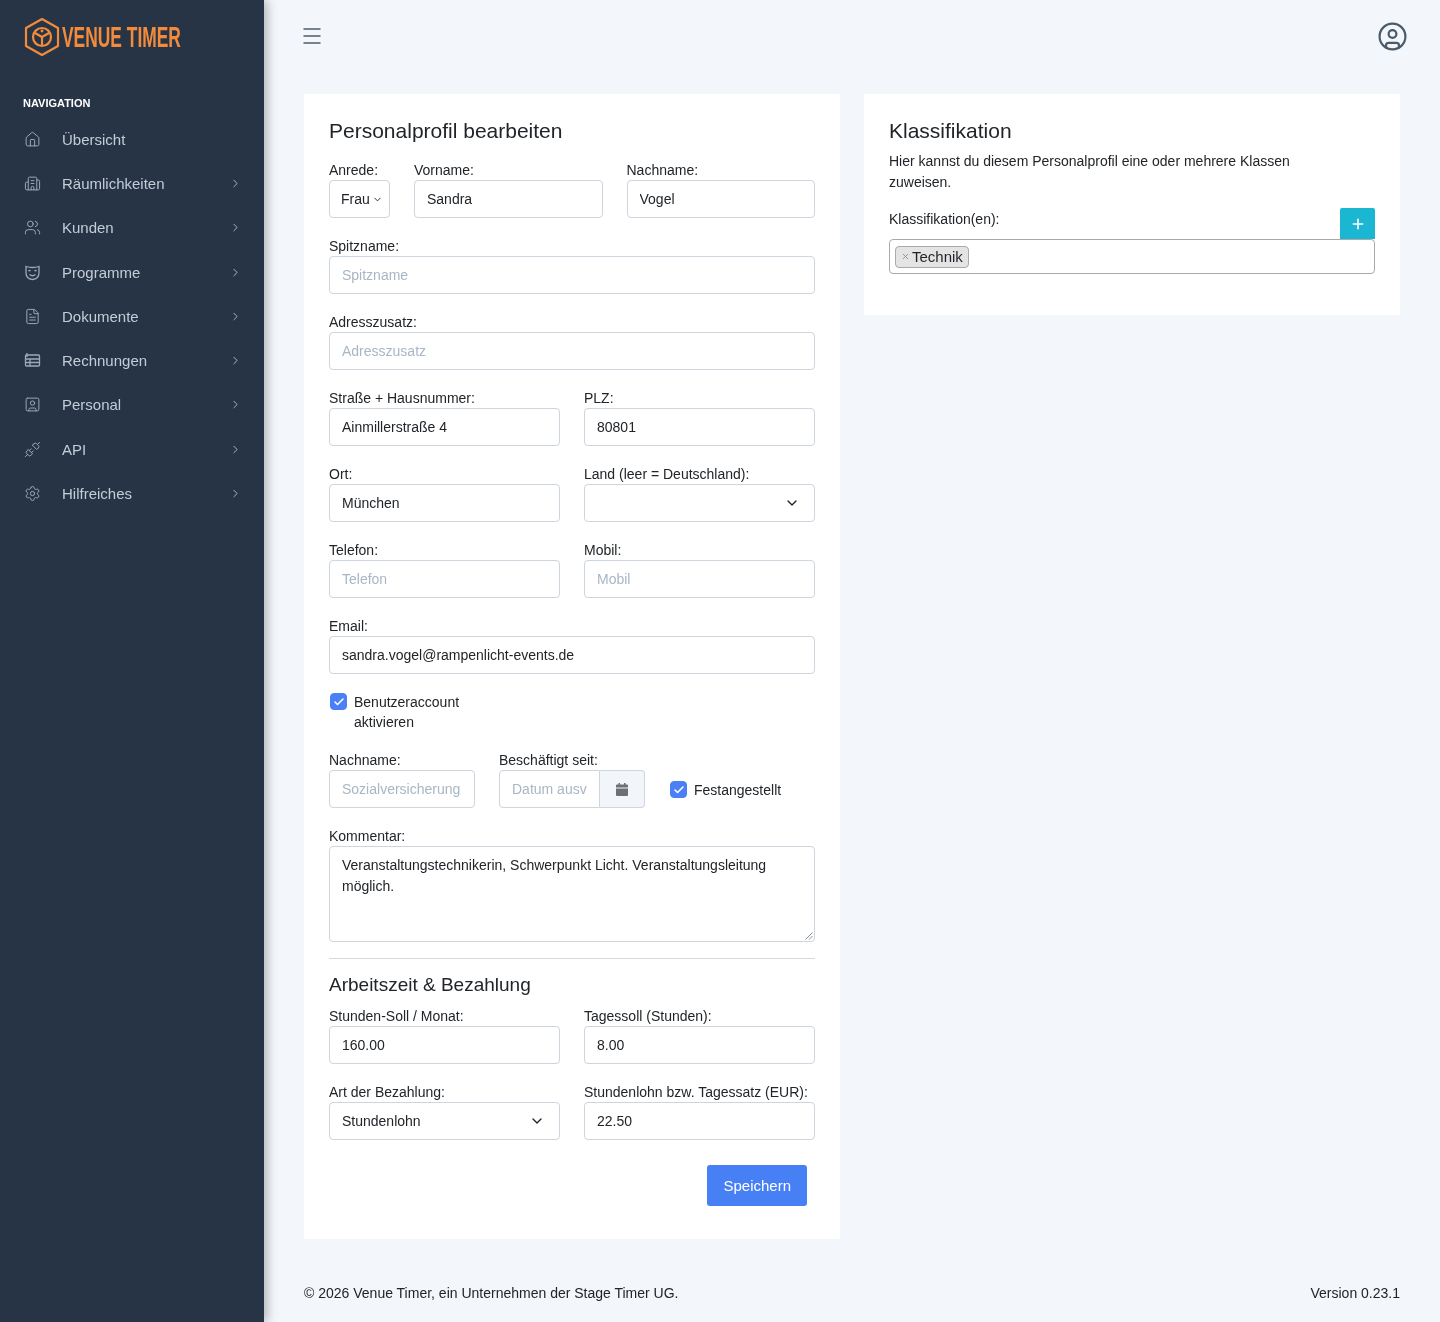  Describe the element at coordinates (757, 1185) in the screenshot. I see `save-button: Speichern` at that location.